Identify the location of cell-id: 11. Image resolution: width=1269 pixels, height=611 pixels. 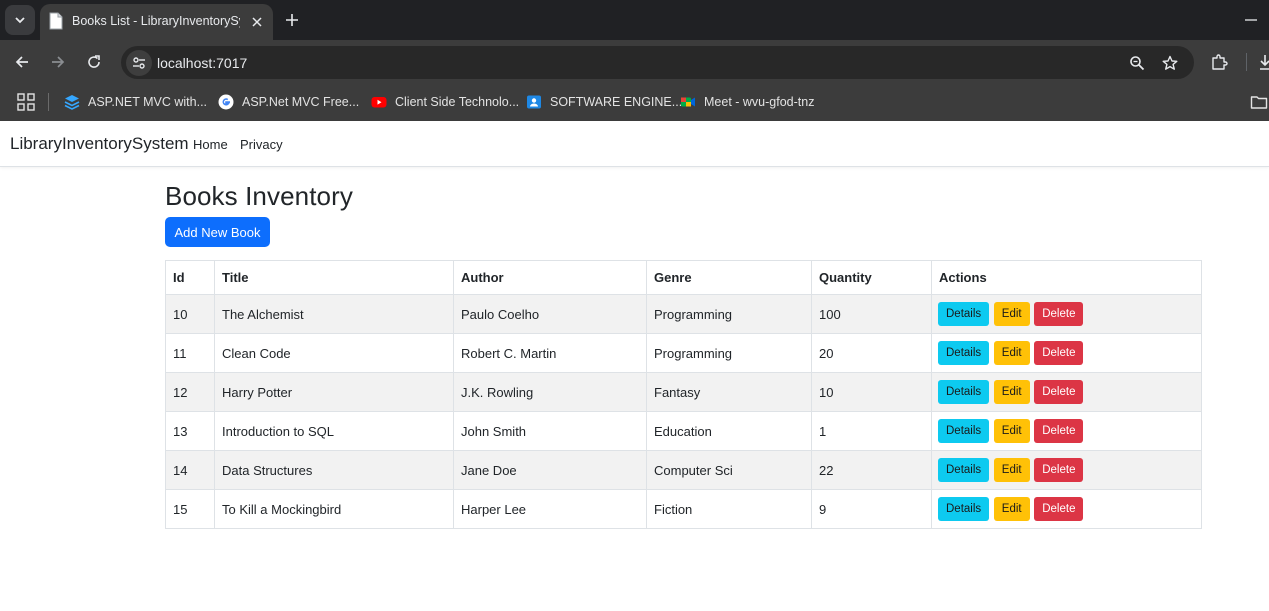
(190, 353).